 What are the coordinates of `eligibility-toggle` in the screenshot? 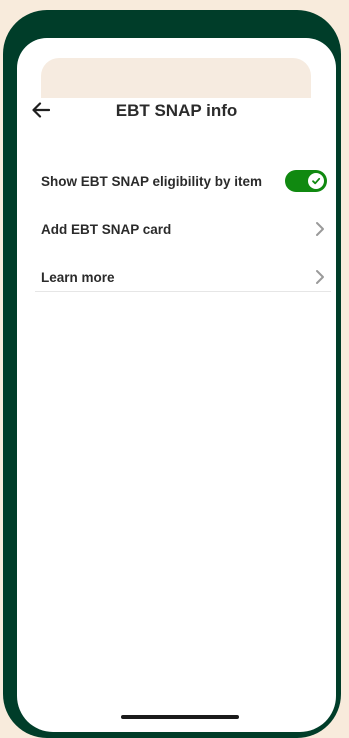 It's located at (306, 181).